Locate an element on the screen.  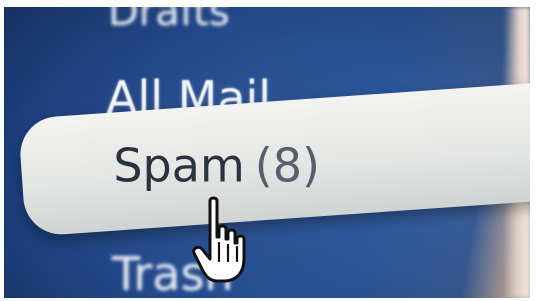
folder-spam-label: Spam is located at coordinates (179, 165).